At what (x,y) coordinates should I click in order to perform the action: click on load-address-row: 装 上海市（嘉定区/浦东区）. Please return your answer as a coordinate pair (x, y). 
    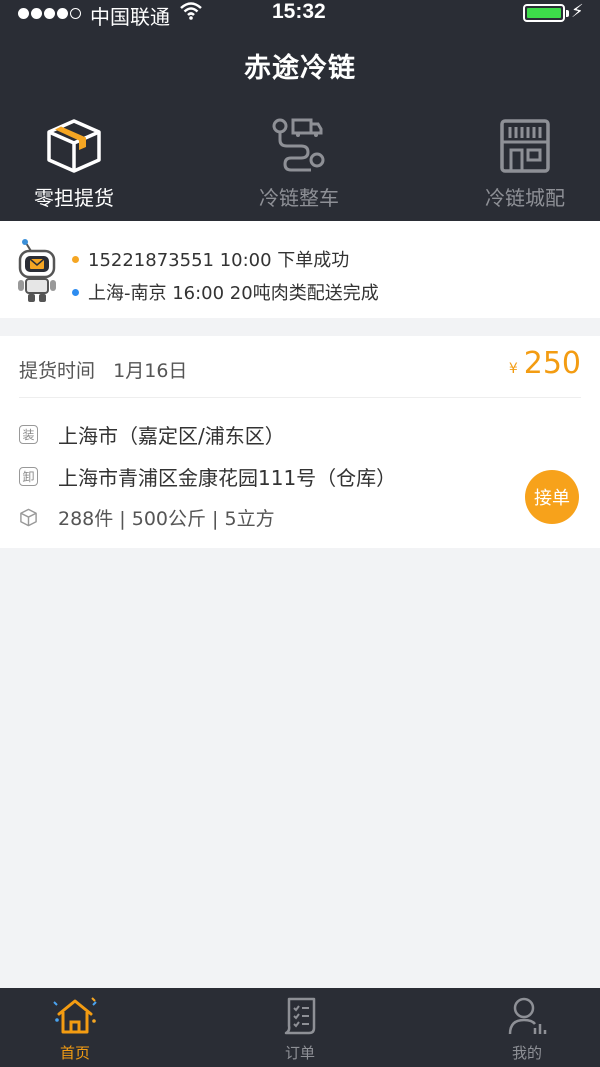
    Looking at the image, I should click on (152, 434).